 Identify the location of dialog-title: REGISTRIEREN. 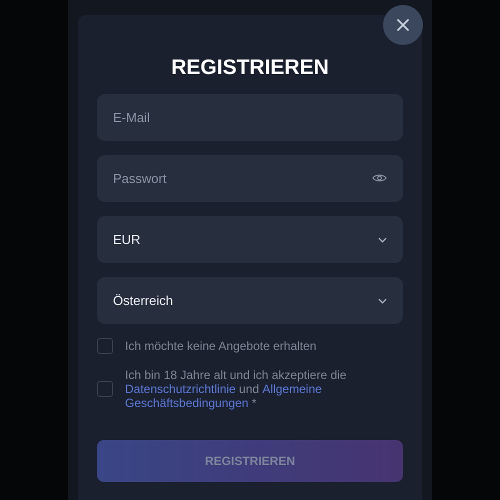
(250, 68).